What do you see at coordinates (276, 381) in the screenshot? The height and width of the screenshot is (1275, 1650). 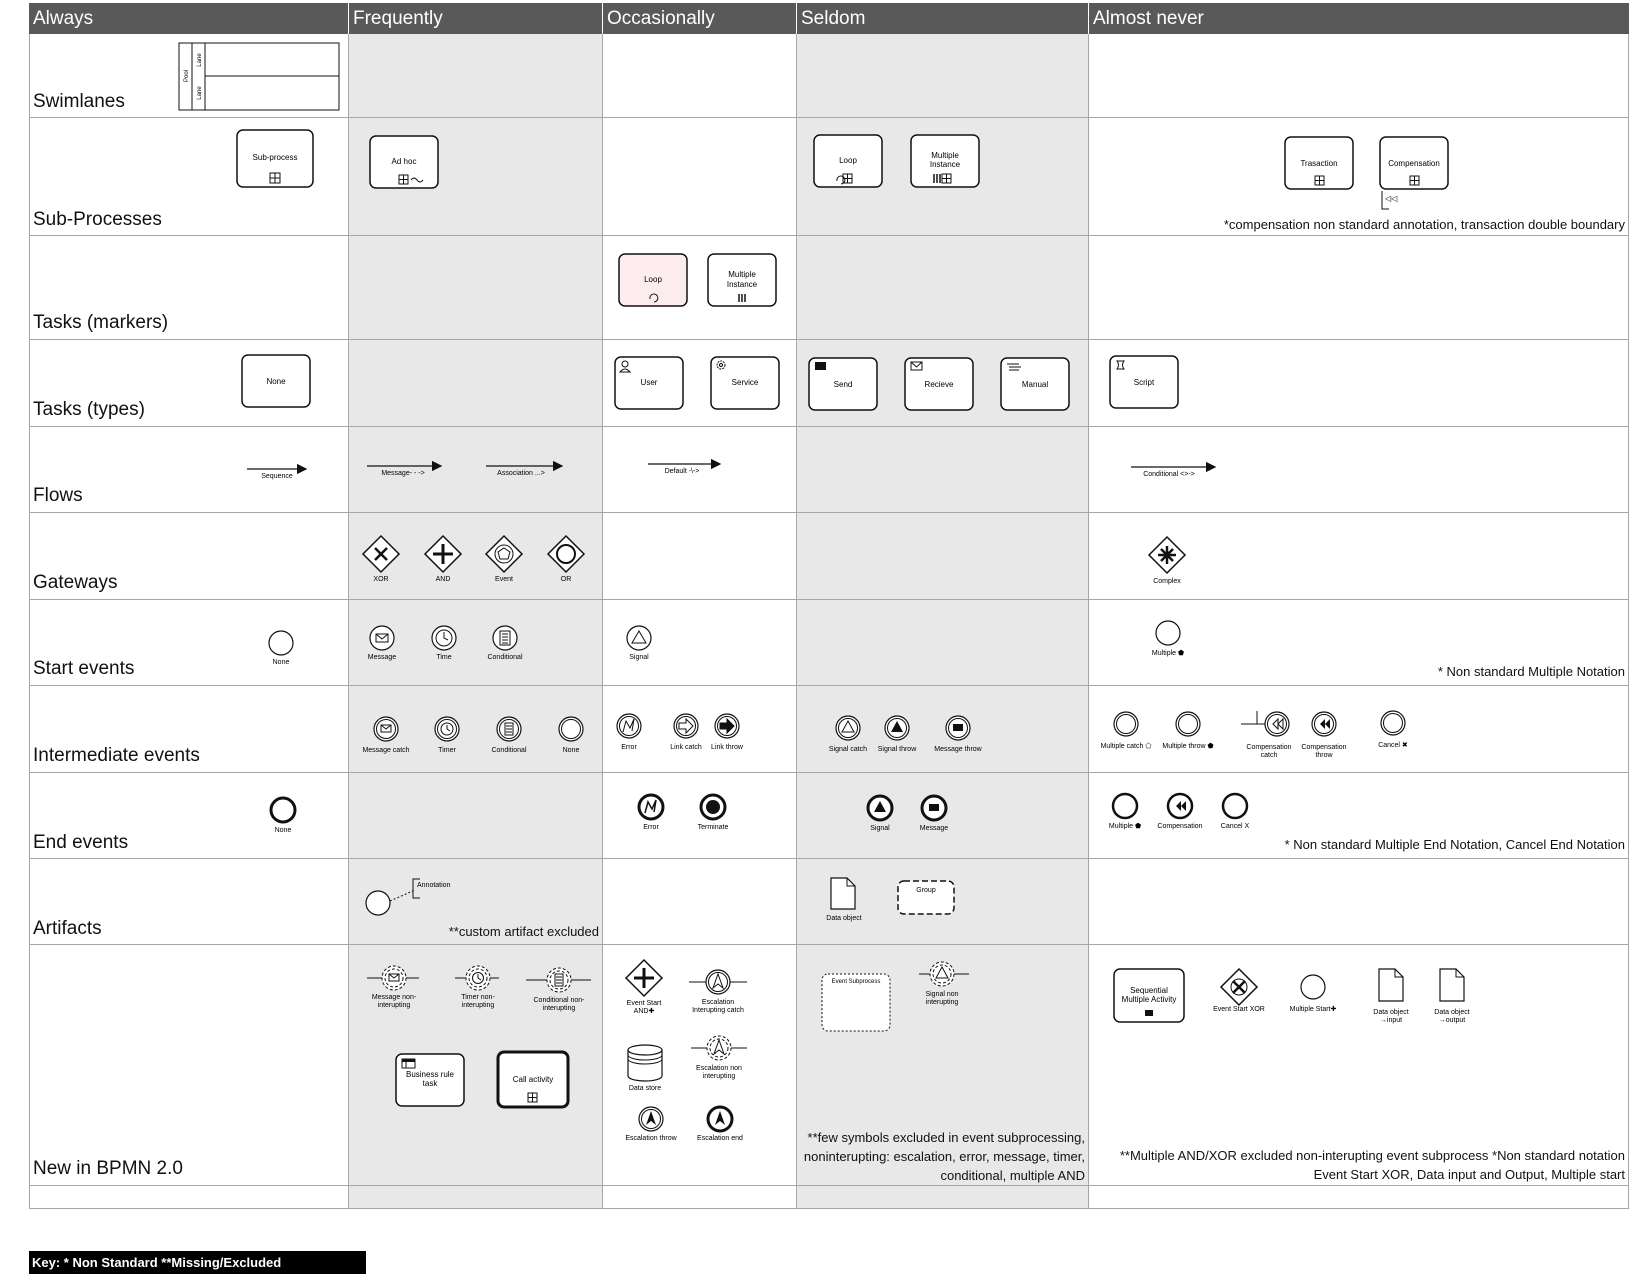 I see `none-task-label: None` at bounding box center [276, 381].